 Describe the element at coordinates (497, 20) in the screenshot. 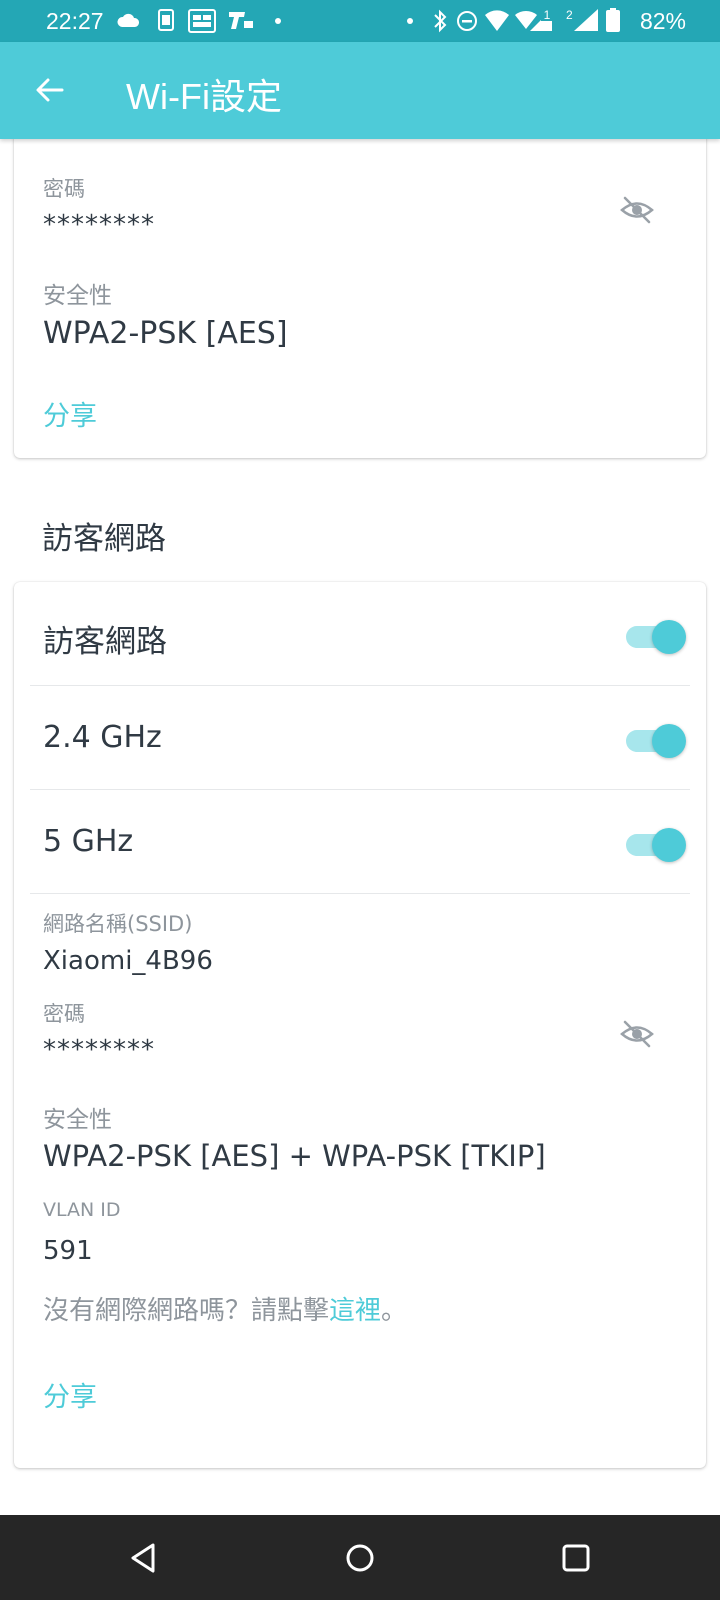

I see `wifi-icon` at that location.